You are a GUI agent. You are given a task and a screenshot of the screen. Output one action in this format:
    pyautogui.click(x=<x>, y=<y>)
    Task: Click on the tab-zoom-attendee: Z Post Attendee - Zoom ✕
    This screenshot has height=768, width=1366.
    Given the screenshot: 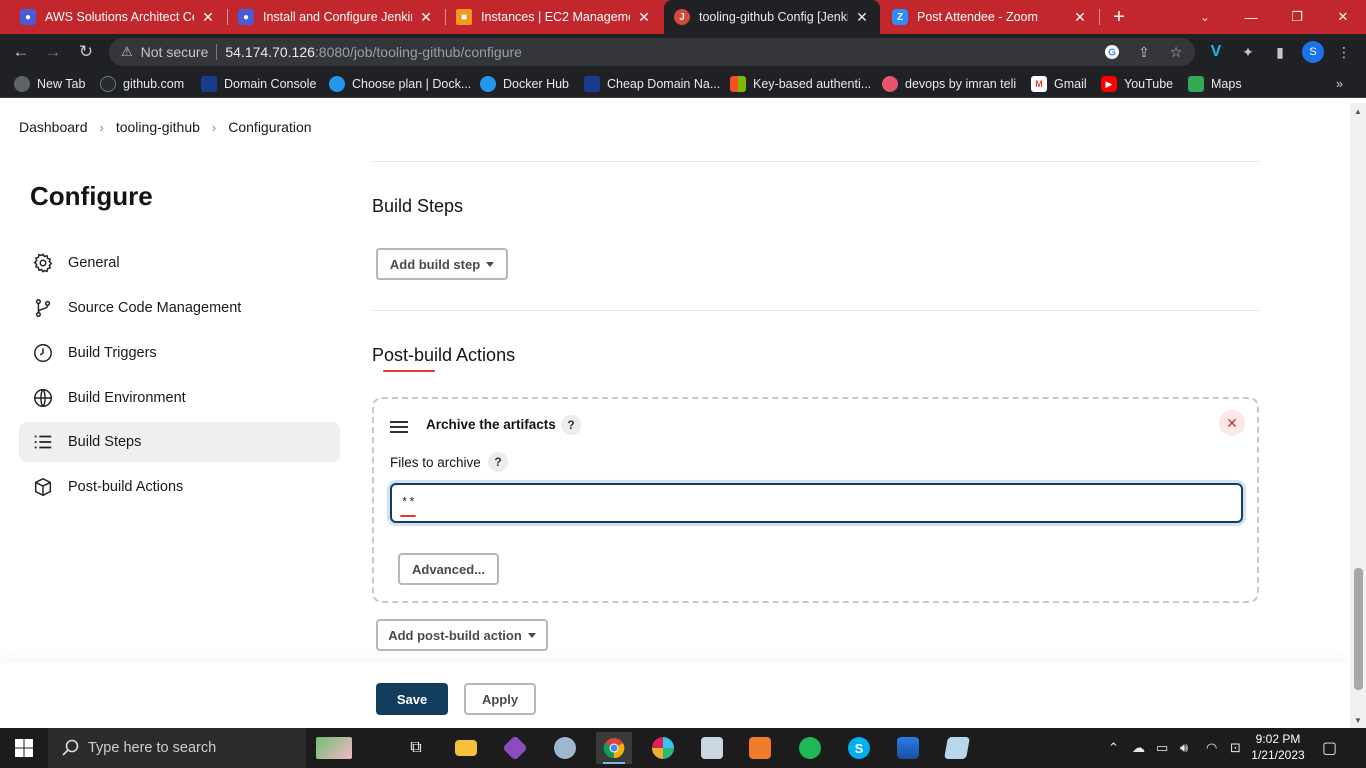 What is the action you would take?
    pyautogui.click(x=990, y=17)
    